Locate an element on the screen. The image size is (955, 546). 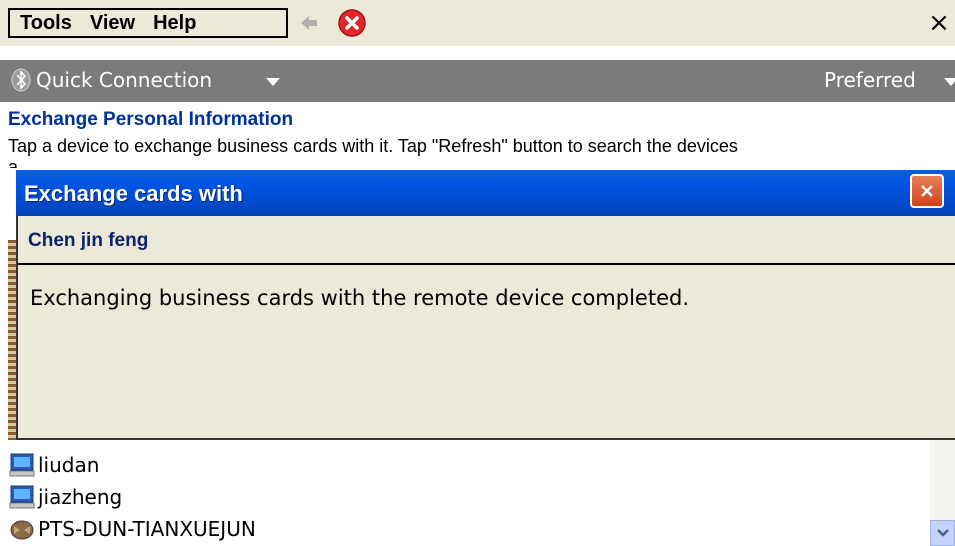
device-name: jiazheng is located at coordinates (80, 497).